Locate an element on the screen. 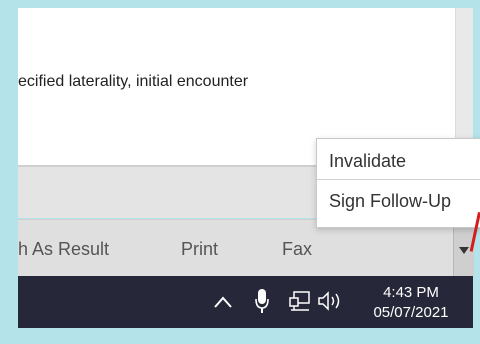 The height and width of the screenshot is (344, 480). context-menu: Invalidate Sign Follow-Up is located at coordinates (398, 183).